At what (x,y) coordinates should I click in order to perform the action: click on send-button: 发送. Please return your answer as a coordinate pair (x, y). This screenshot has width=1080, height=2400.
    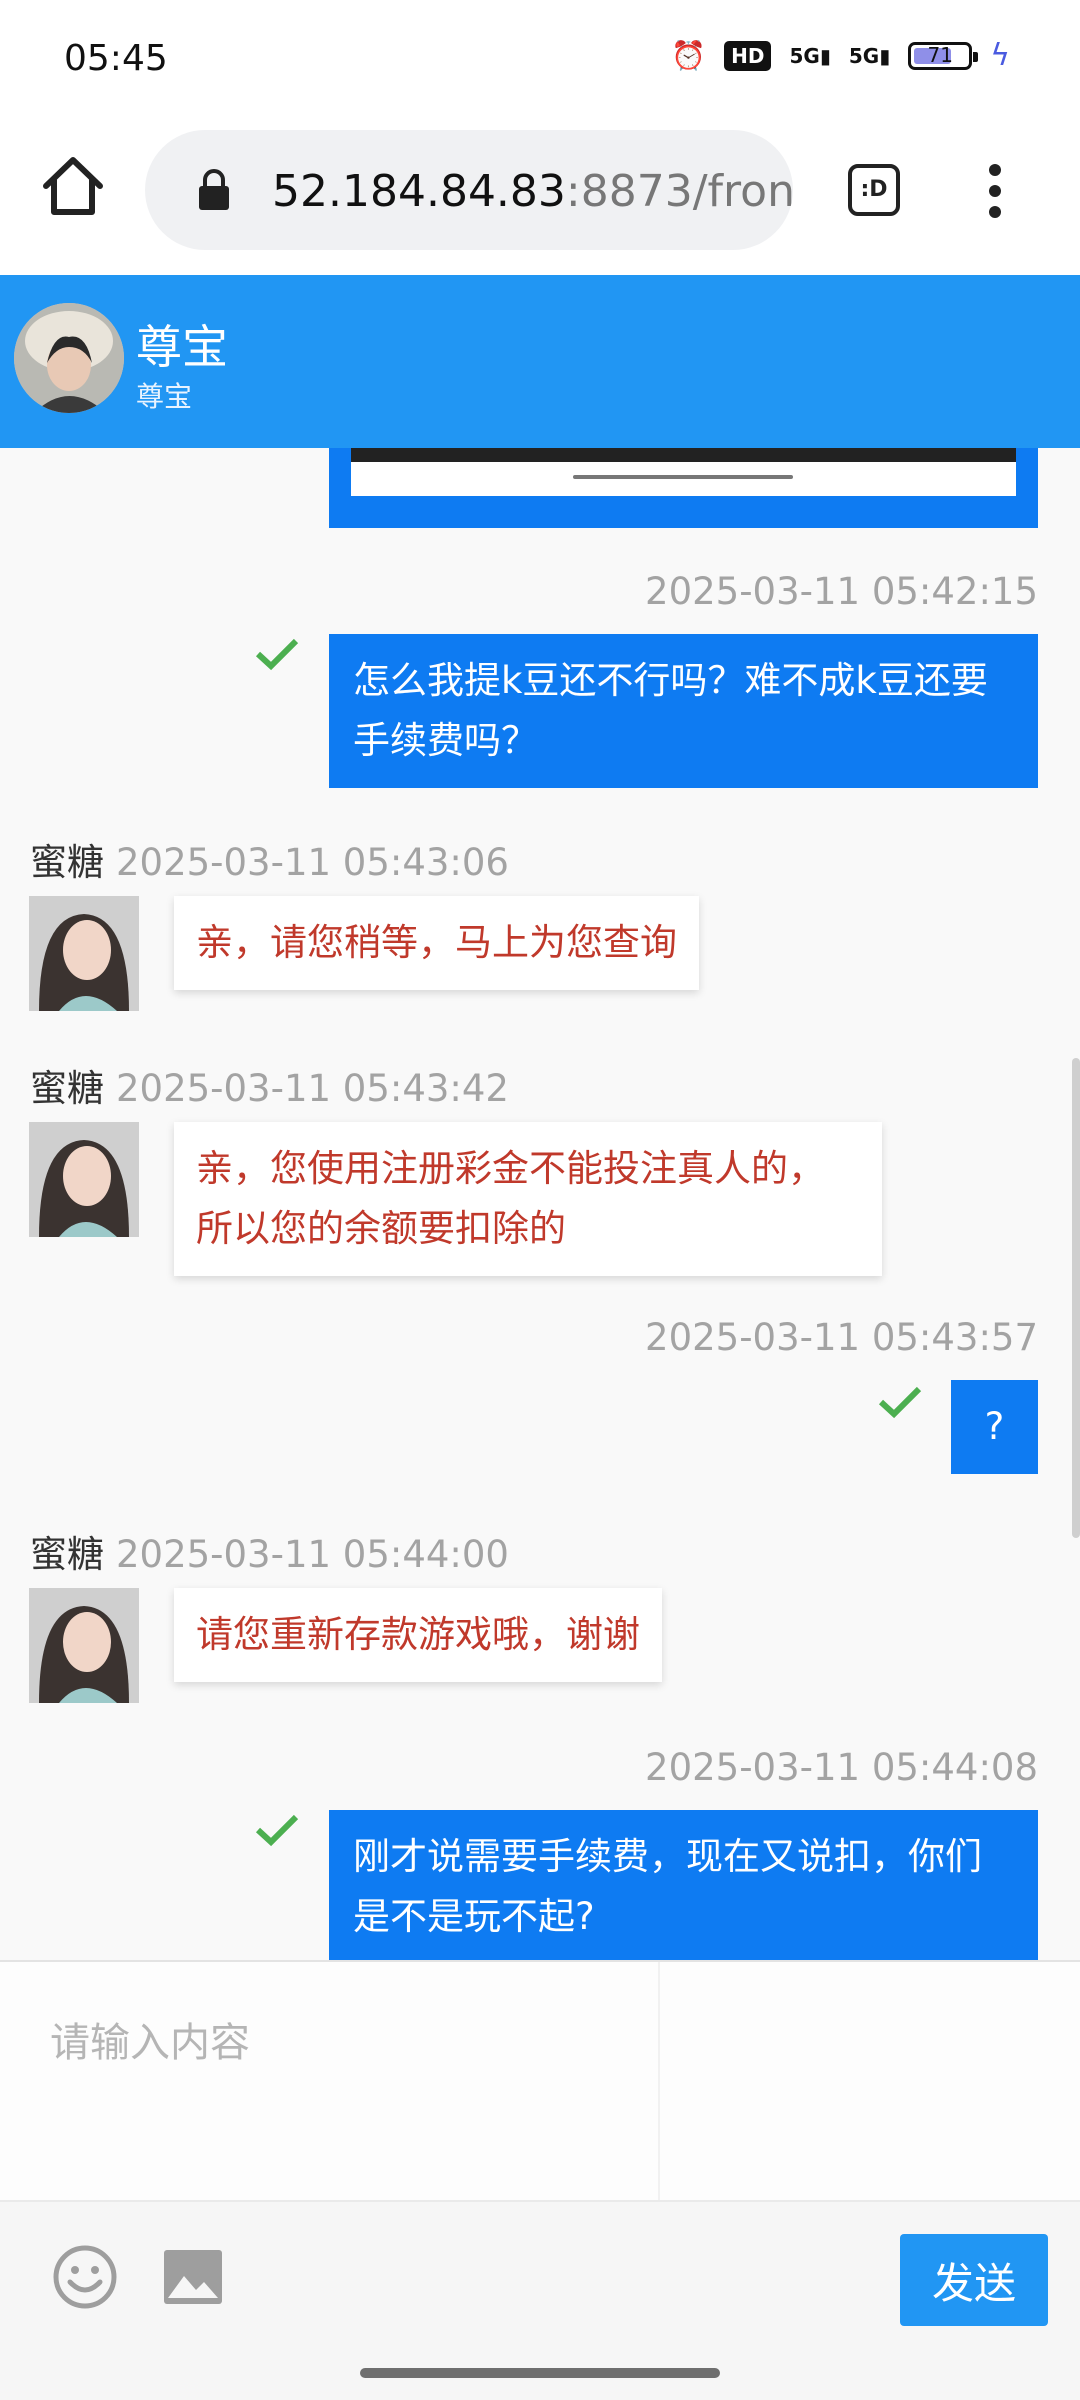
    Looking at the image, I should click on (974, 2280).